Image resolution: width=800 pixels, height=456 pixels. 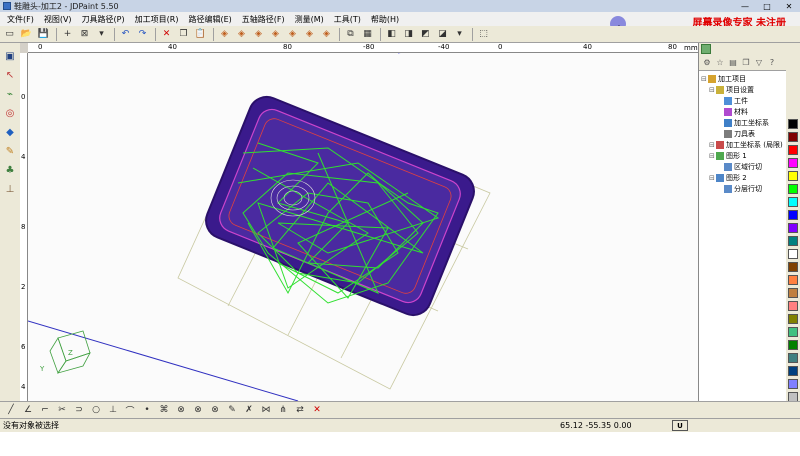 What do you see at coordinates (130, 410) in the screenshot?
I see `tangent-icon: ⌒` at bounding box center [130, 410].